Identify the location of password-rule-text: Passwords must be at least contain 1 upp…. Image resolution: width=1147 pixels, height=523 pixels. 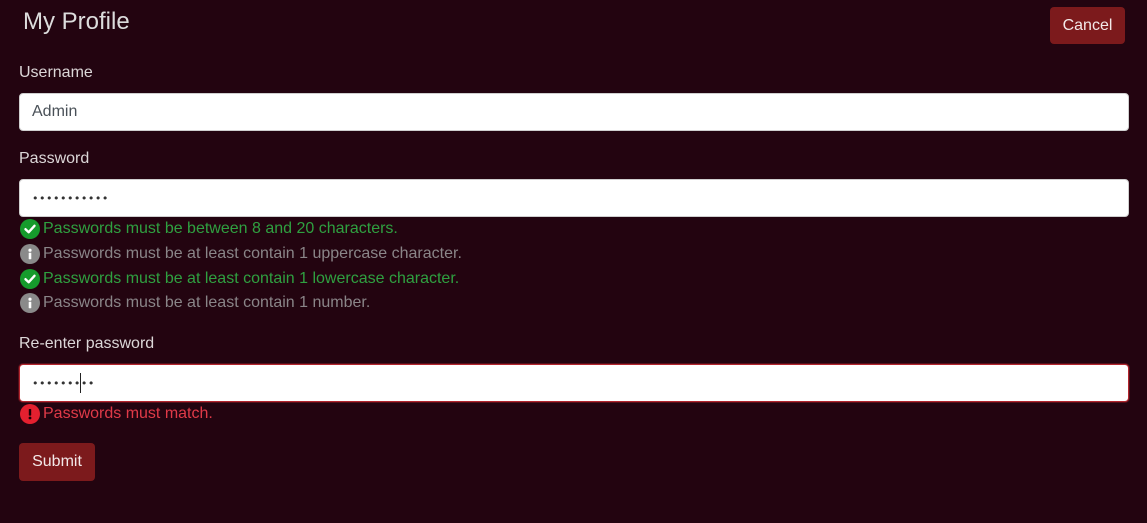
(252, 253).